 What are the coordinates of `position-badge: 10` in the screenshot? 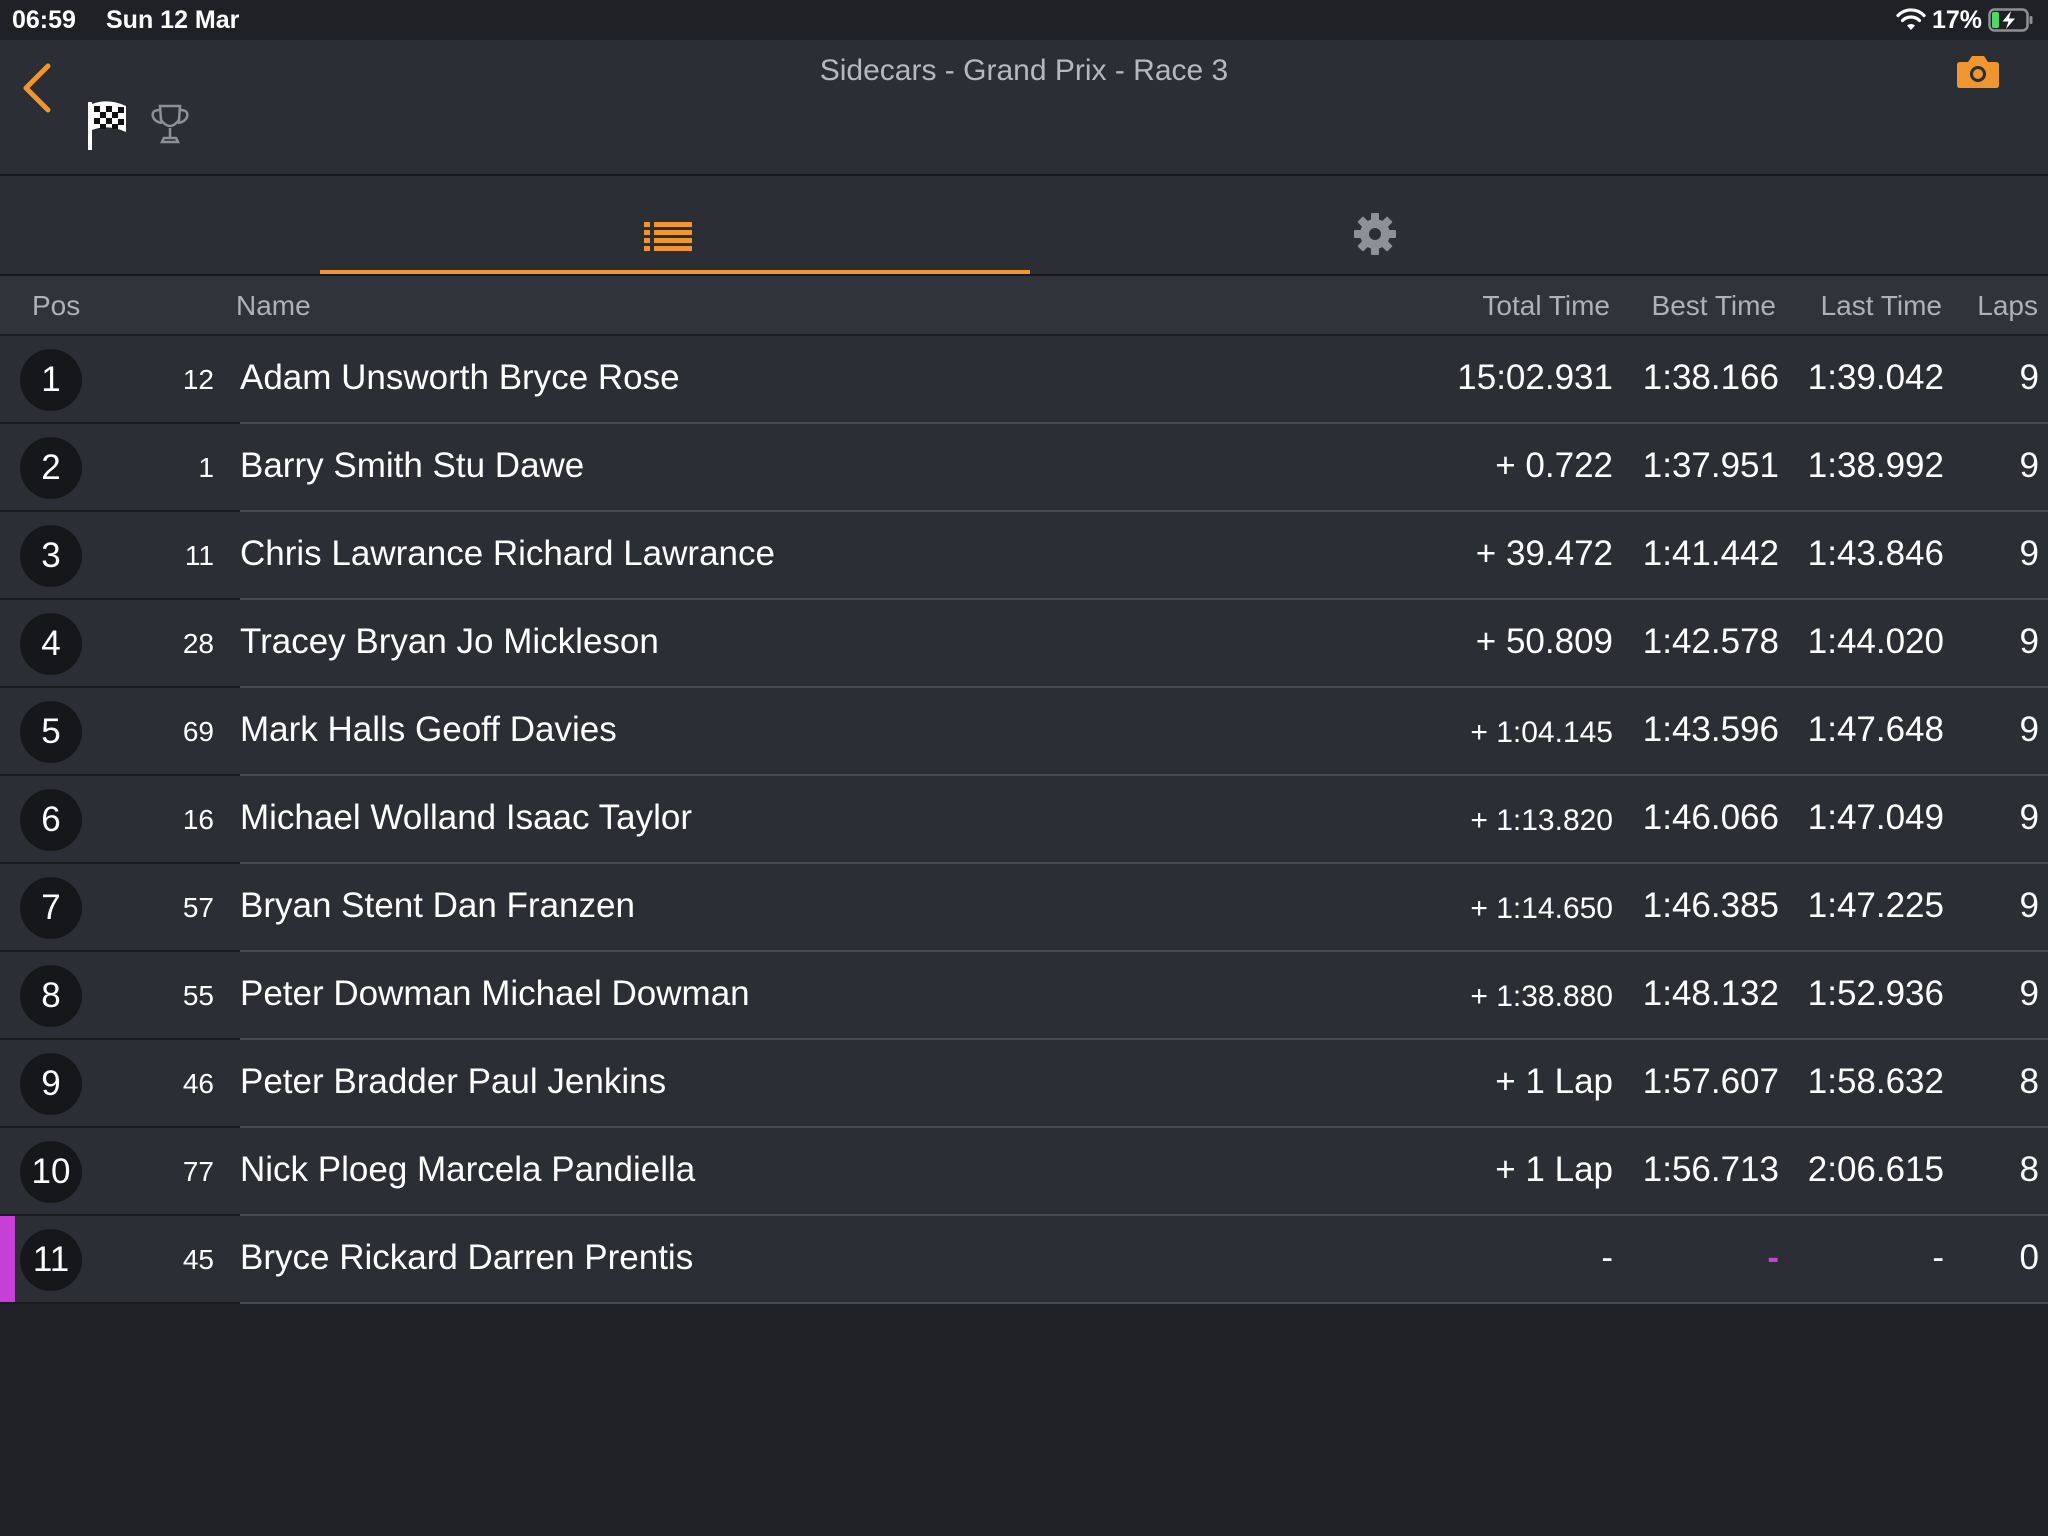 It's located at (51, 1172).